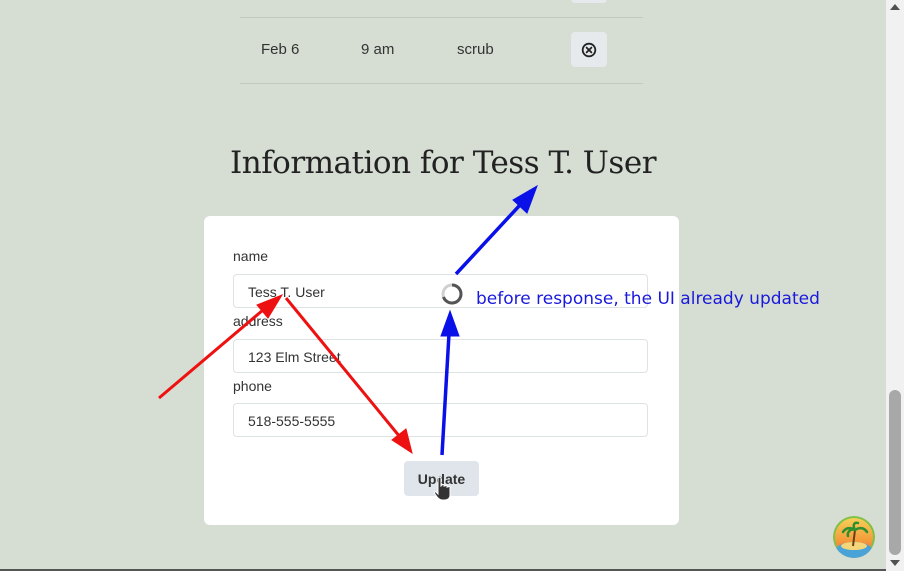 The image size is (904, 571). I want to click on scroll-down-arrow, so click(895, 563).